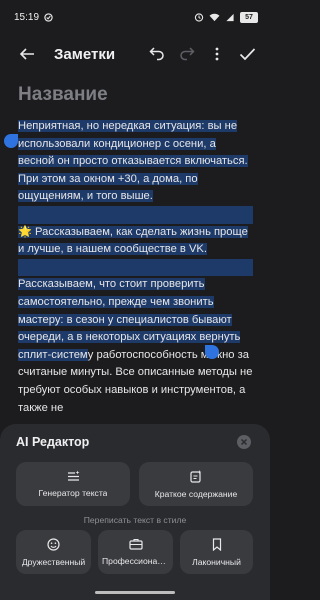 The width and height of the screenshot is (320, 600). I want to click on bookmark-icon, so click(216, 544).